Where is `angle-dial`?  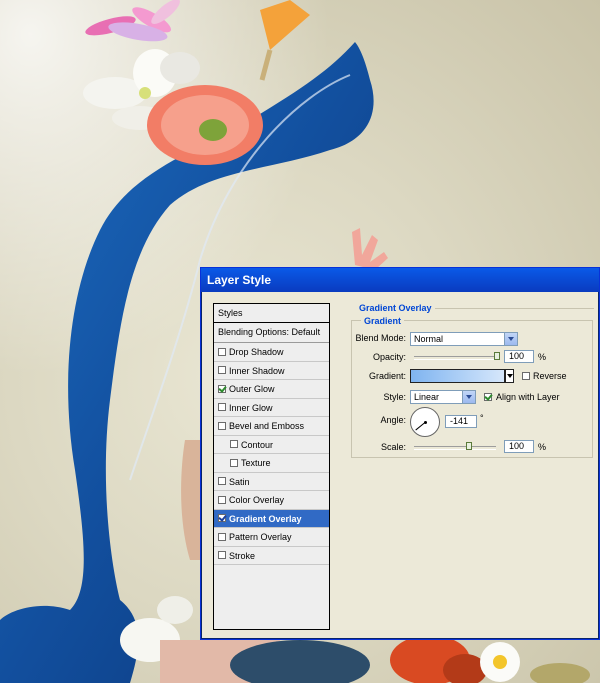 angle-dial is located at coordinates (425, 422).